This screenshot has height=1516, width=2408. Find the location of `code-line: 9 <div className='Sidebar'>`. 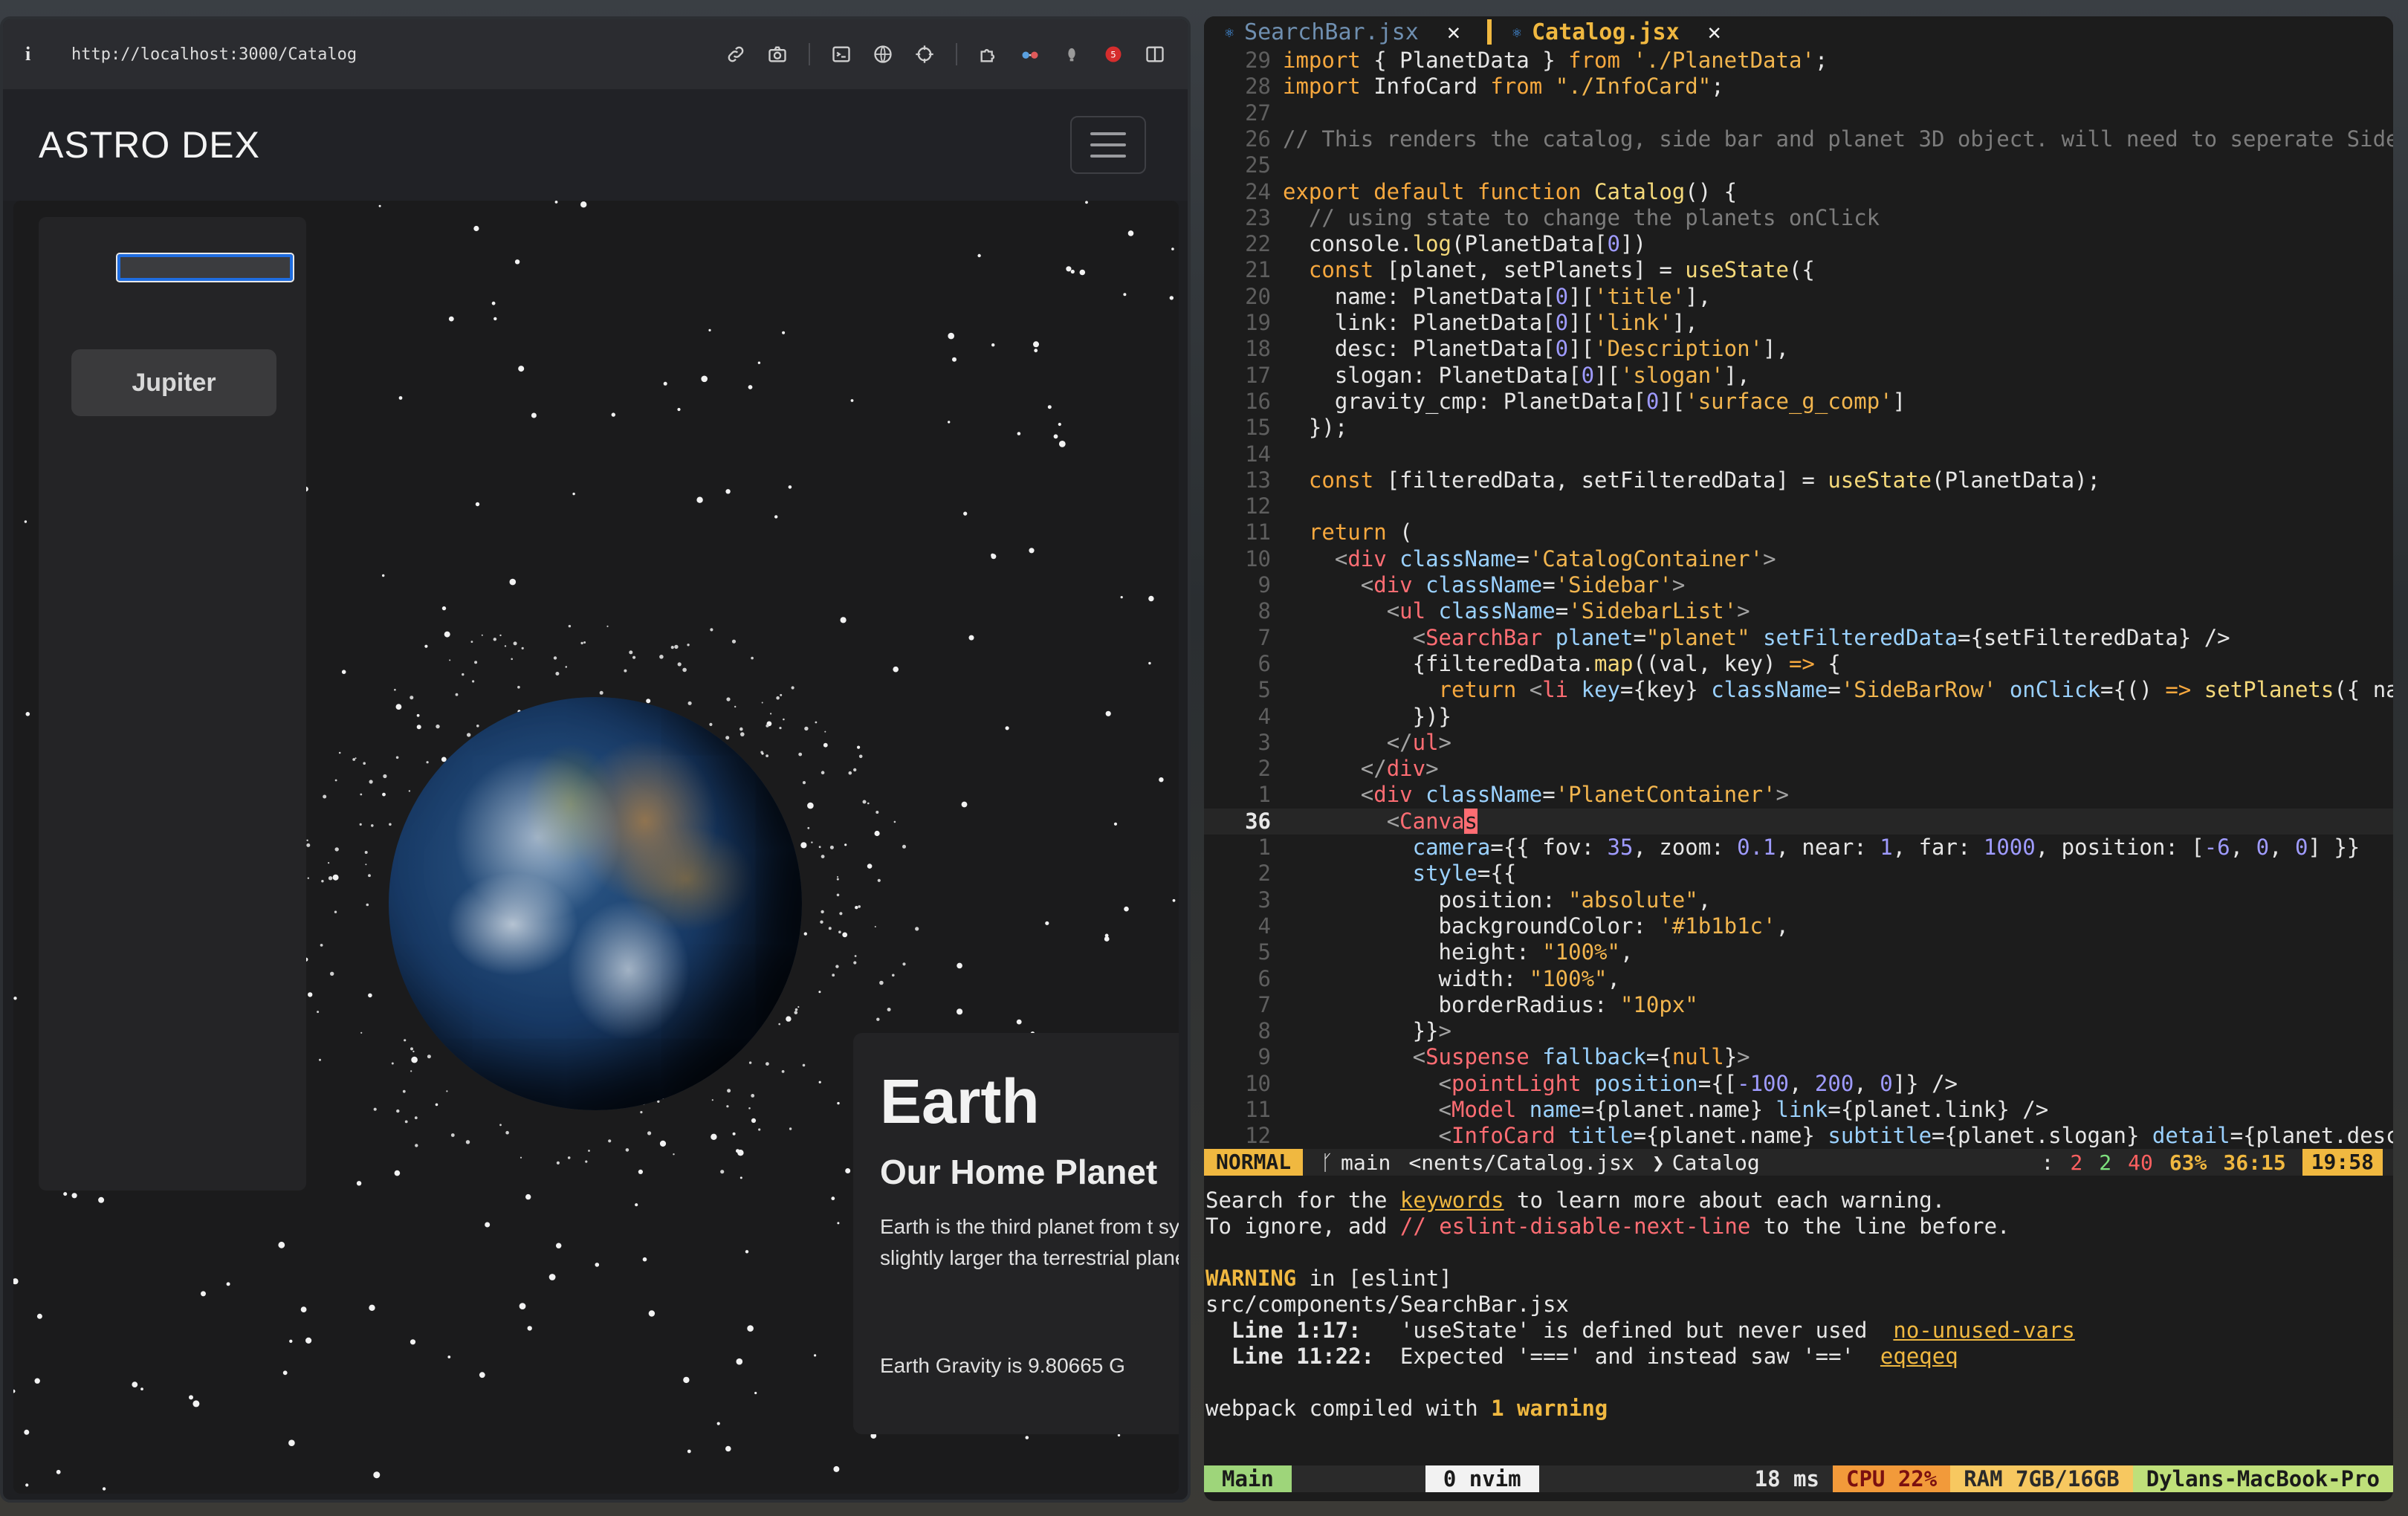

code-line: 9 <div className='Sidebar'> is located at coordinates (1799, 585).